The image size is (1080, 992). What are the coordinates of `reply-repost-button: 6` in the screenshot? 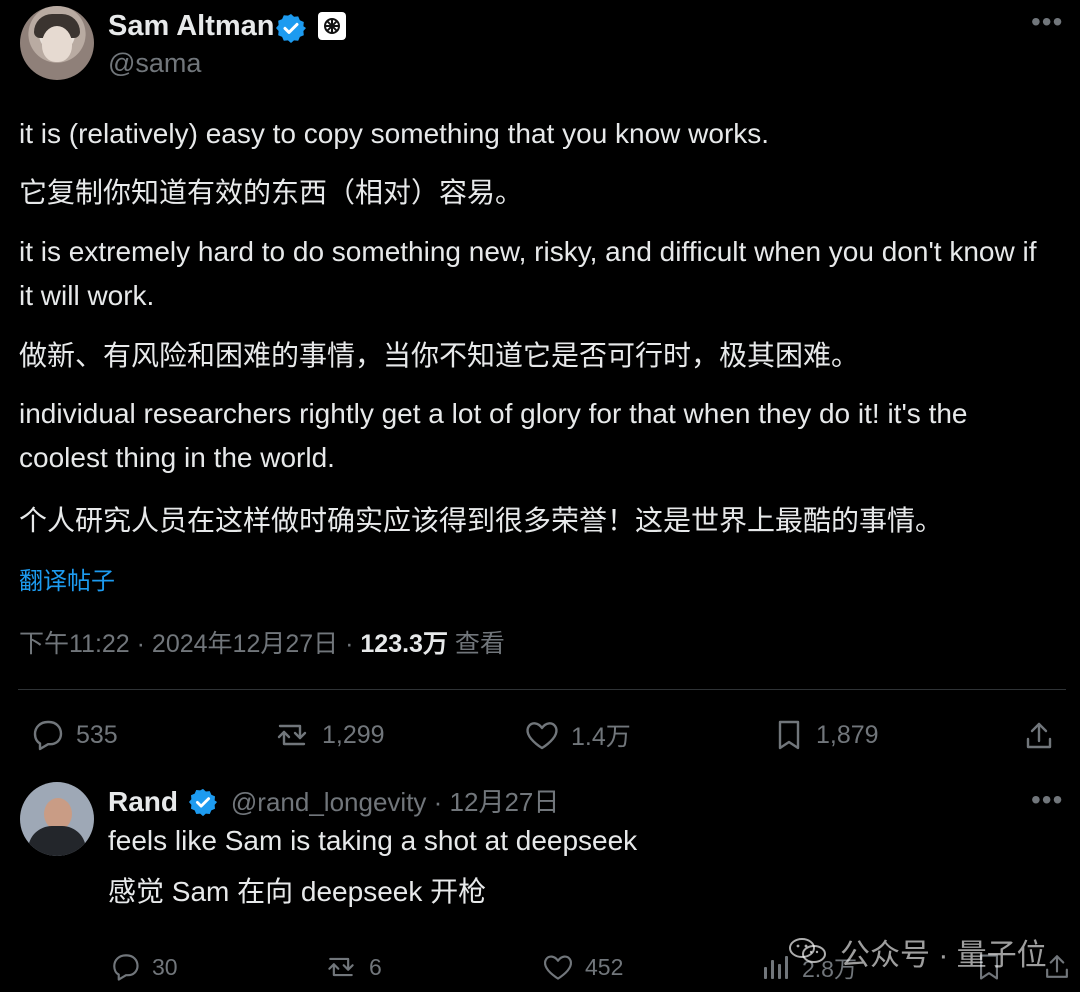 It's located at (352, 967).